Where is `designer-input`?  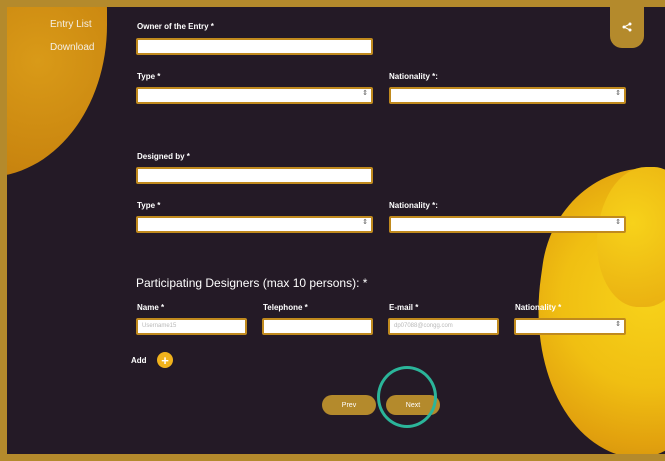
designer-input is located at coordinates (254, 175).